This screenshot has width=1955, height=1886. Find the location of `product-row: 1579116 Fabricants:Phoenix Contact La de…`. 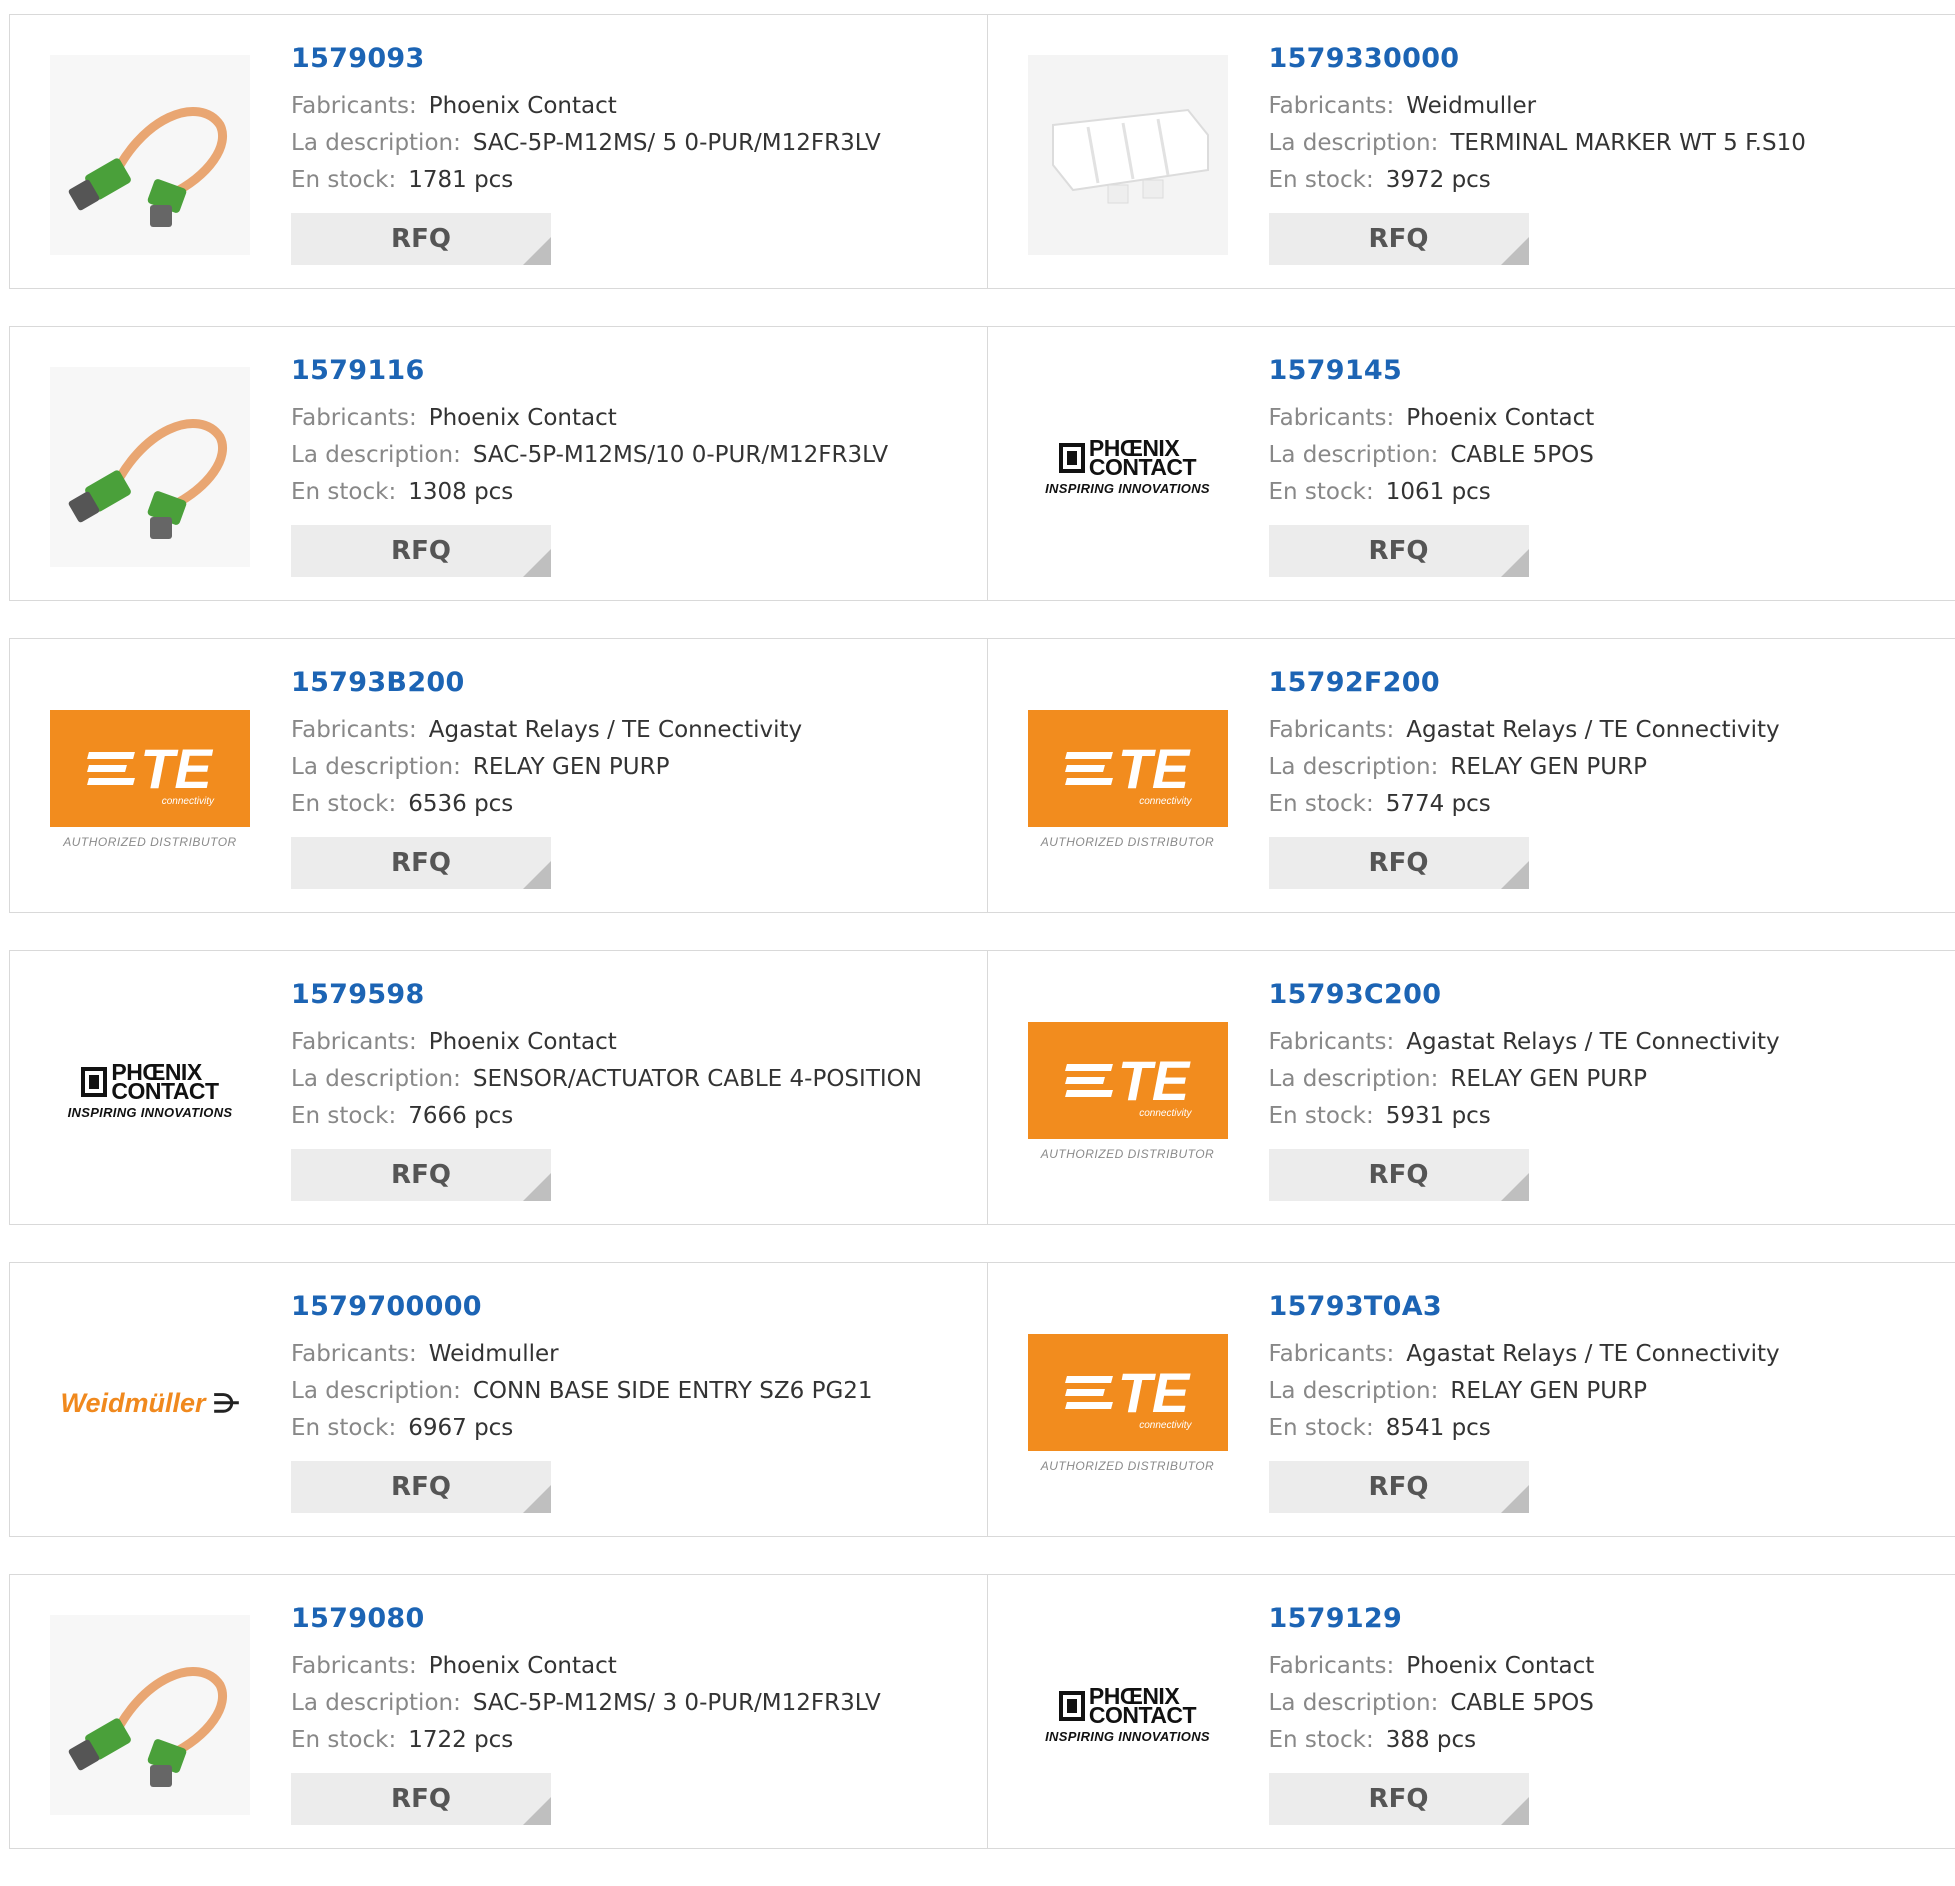

product-row: 1579116 Fabricants:Phoenix Contact La de… is located at coordinates (982, 463).